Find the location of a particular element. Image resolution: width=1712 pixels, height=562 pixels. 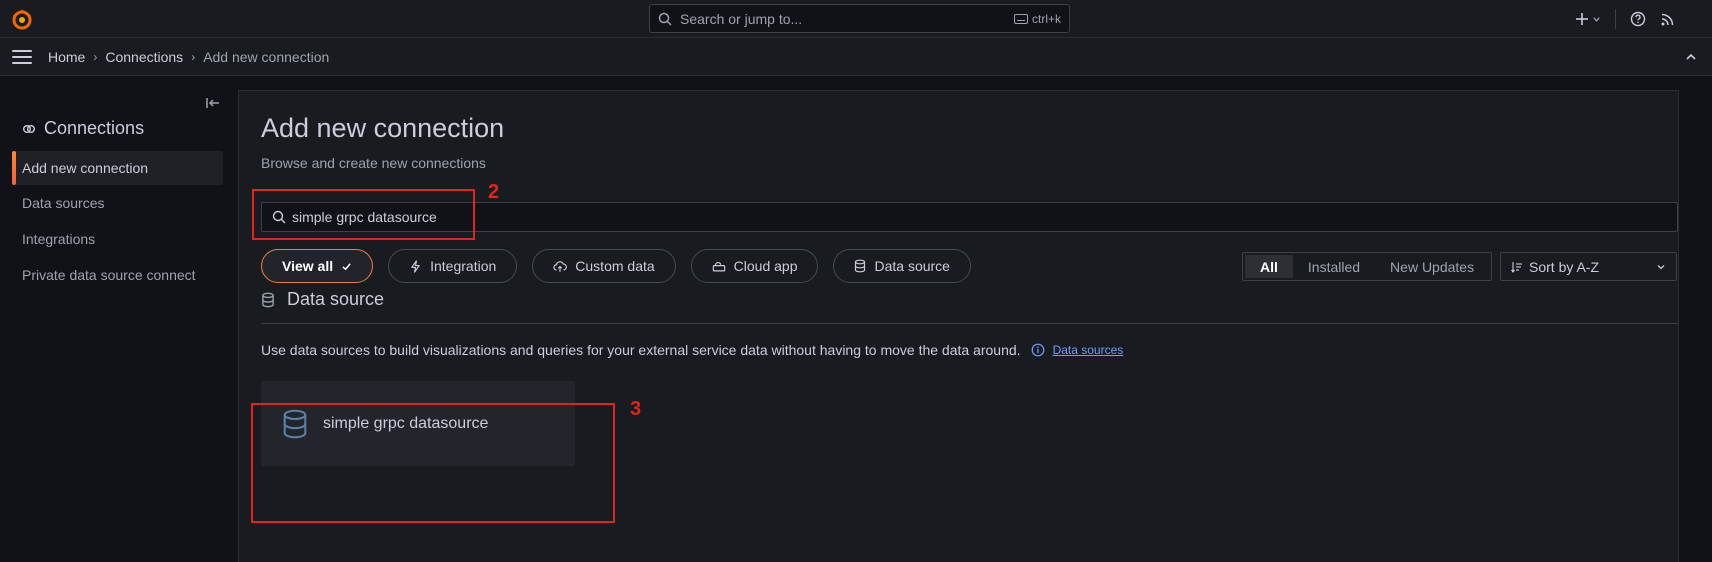

chevron-up-icon is located at coordinates (1691, 57).